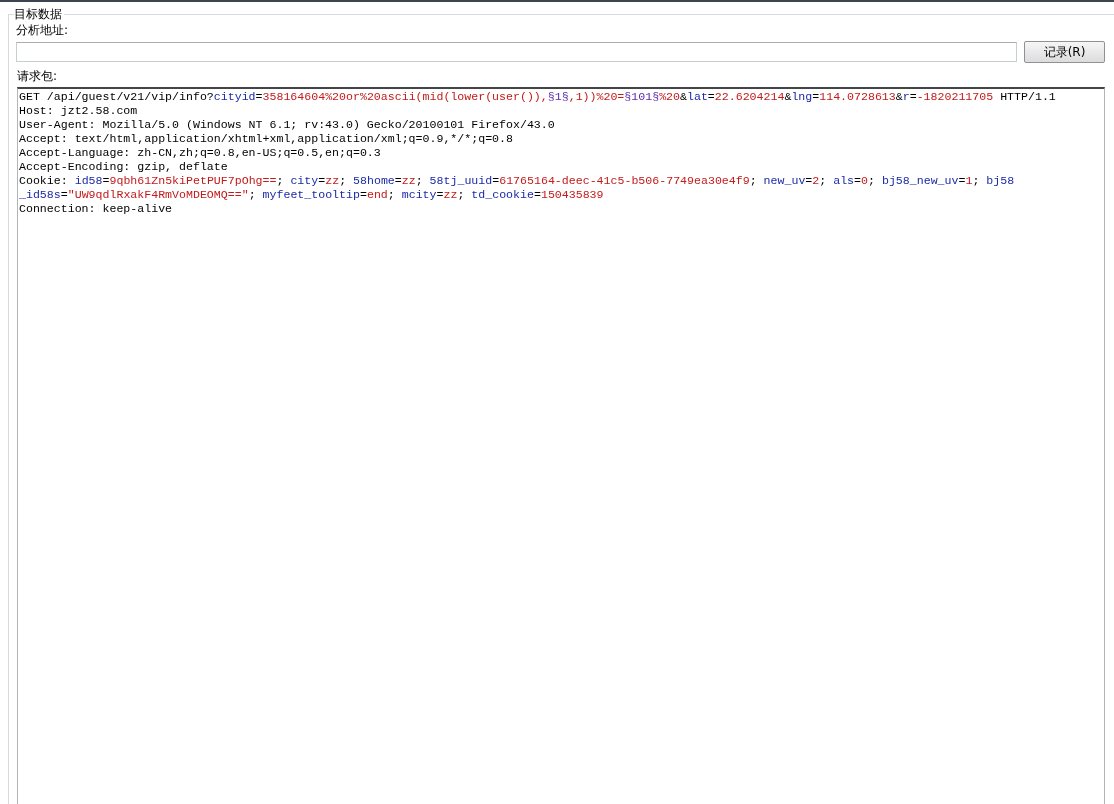 Image resolution: width=1114 pixels, height=804 pixels. What do you see at coordinates (287, 124) in the screenshot?
I see `request-line: User-Agent: Mozilla/5.0 (Windows NT 6.1; rv:43.0) Gecko/20100101 Firefox/43.0` at bounding box center [287, 124].